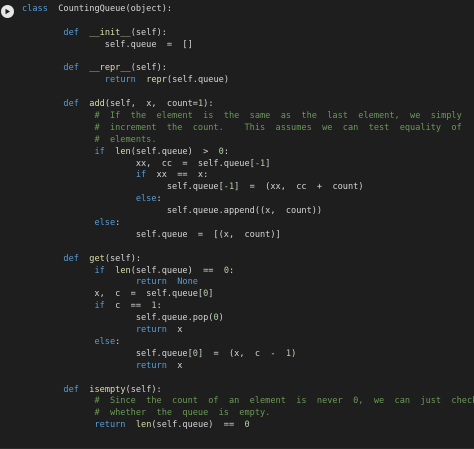 The image size is (474, 449). I want to click on code-line: if c == 1:, so click(248, 307).